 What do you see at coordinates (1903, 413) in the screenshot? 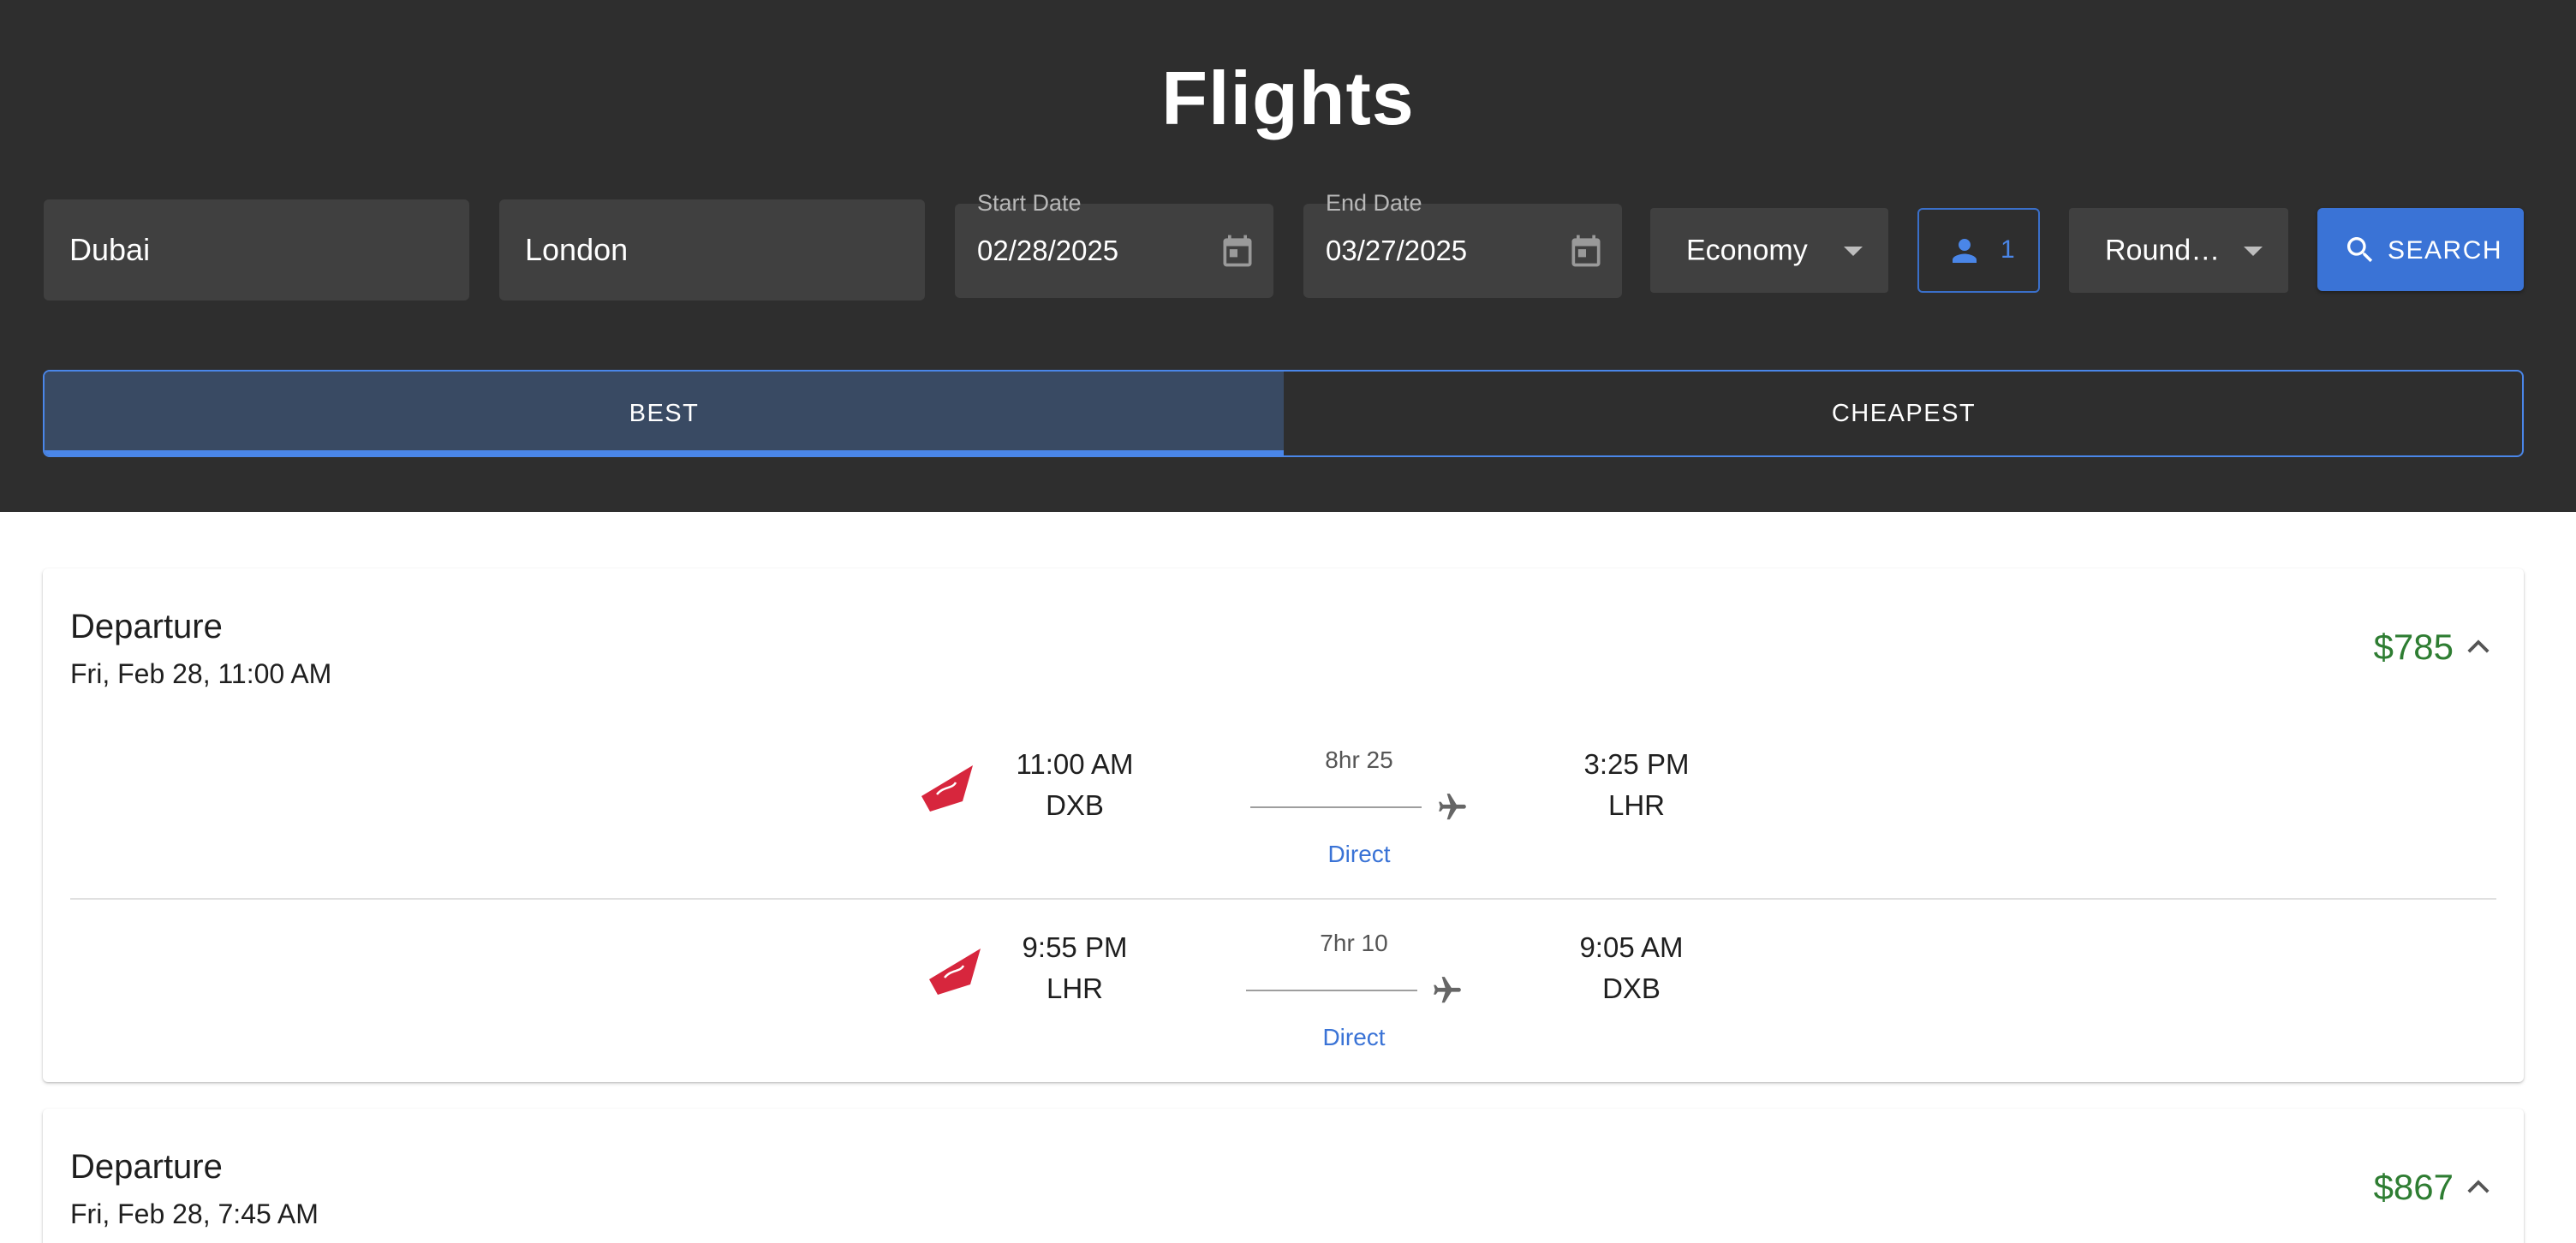
I see `tab-cheapest: CHEAPEST` at bounding box center [1903, 413].